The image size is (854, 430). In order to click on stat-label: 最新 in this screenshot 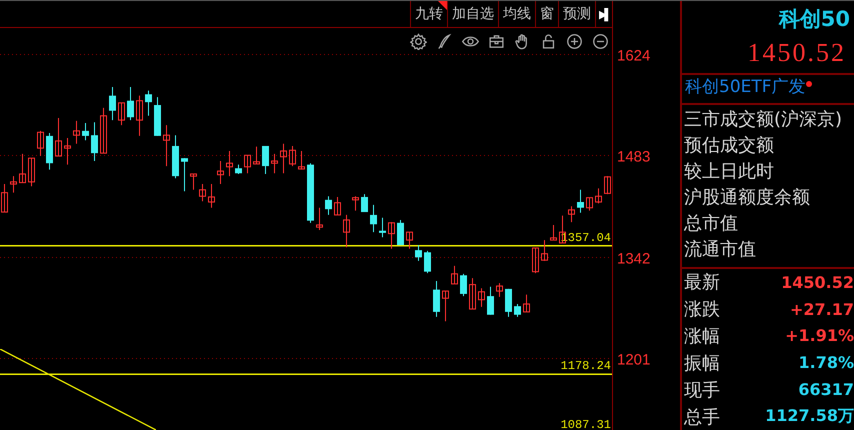, I will do `click(702, 282)`.